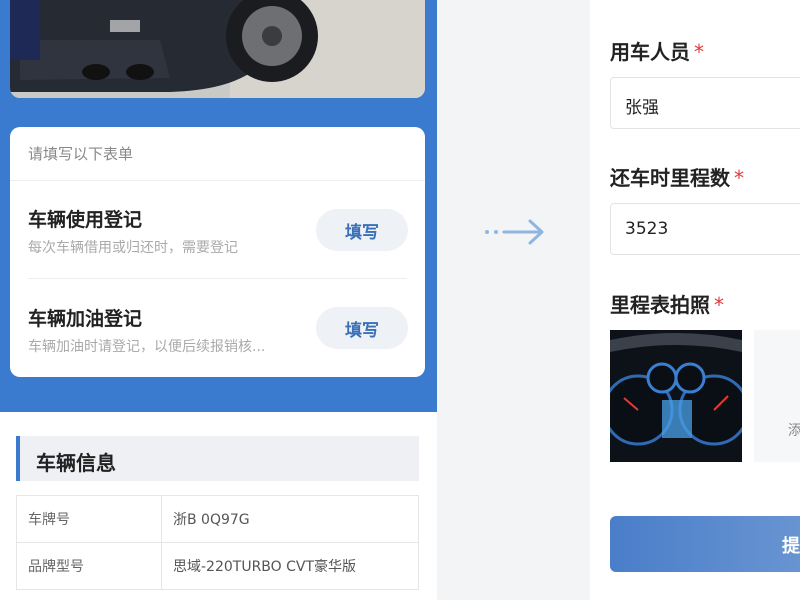 This screenshot has height=600, width=800. I want to click on table-key: 车牌号, so click(89, 519).